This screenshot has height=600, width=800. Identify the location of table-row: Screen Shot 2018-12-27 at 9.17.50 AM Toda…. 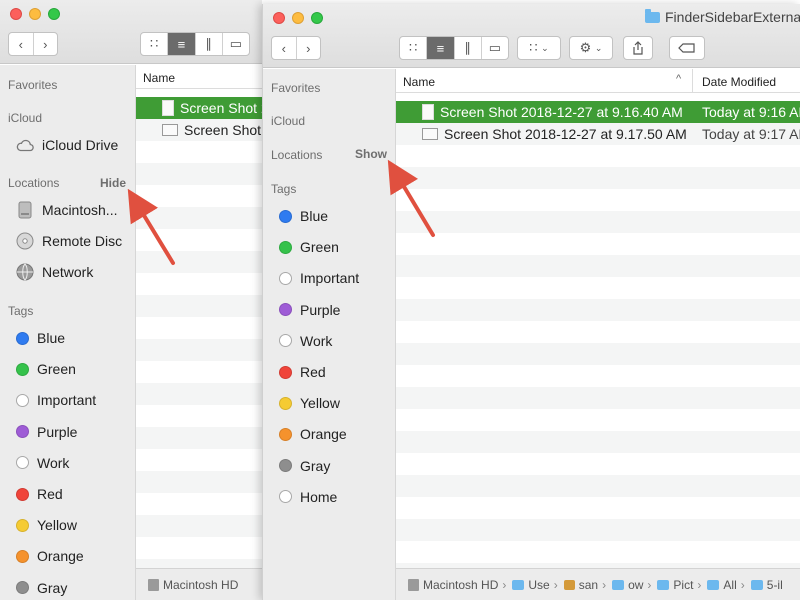
(598, 134).